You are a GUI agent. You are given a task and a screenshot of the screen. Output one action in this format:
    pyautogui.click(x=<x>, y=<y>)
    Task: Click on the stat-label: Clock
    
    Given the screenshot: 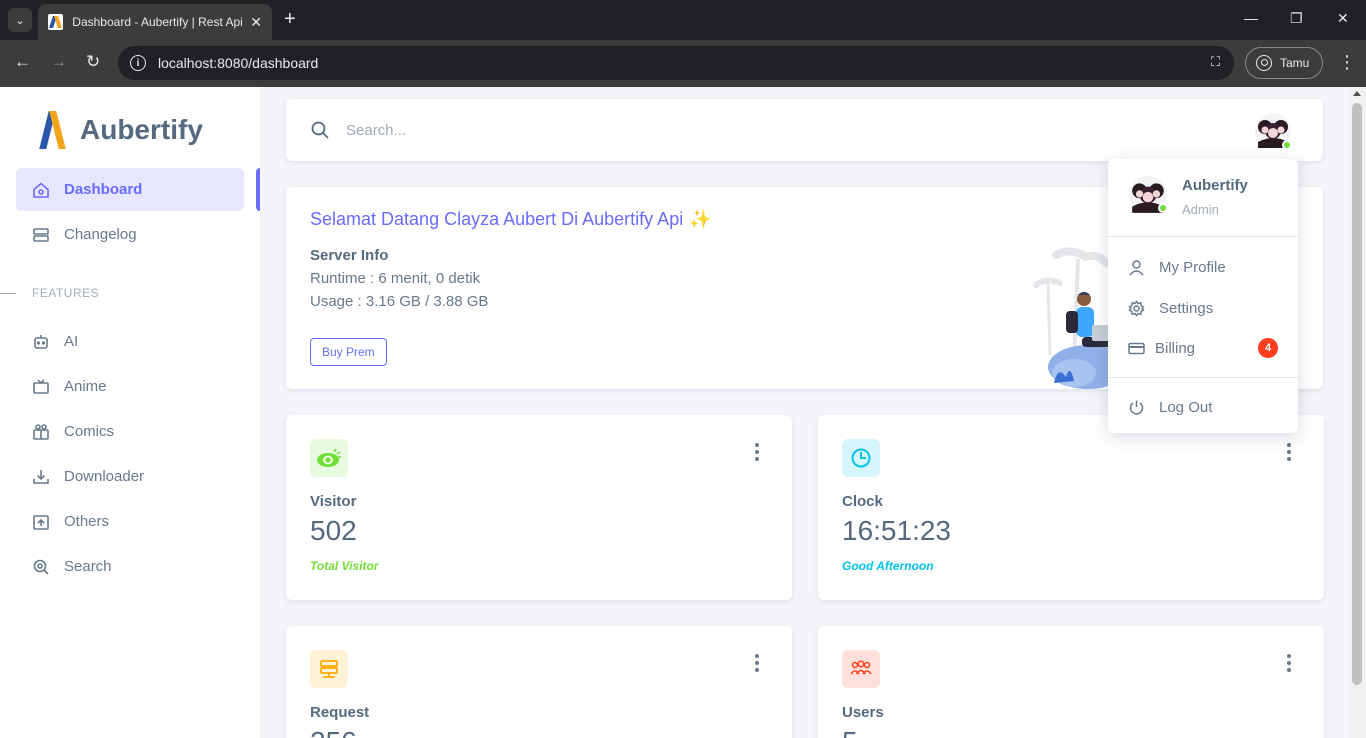 What is the action you would take?
    pyautogui.click(x=862, y=501)
    